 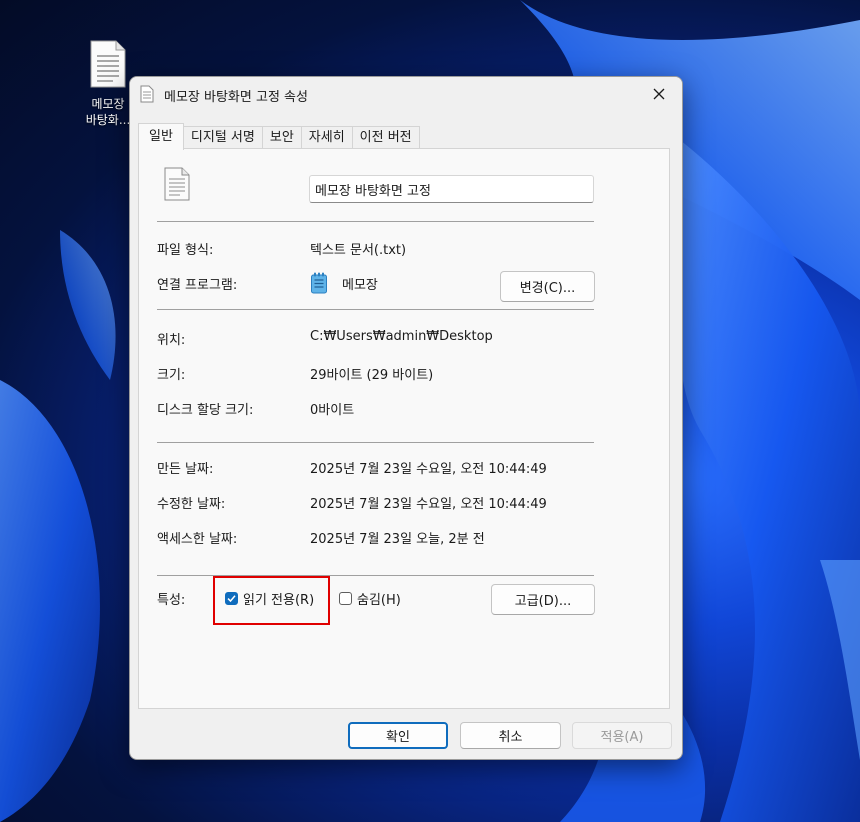 I want to click on opens-with-value: 메모장, so click(x=360, y=285).